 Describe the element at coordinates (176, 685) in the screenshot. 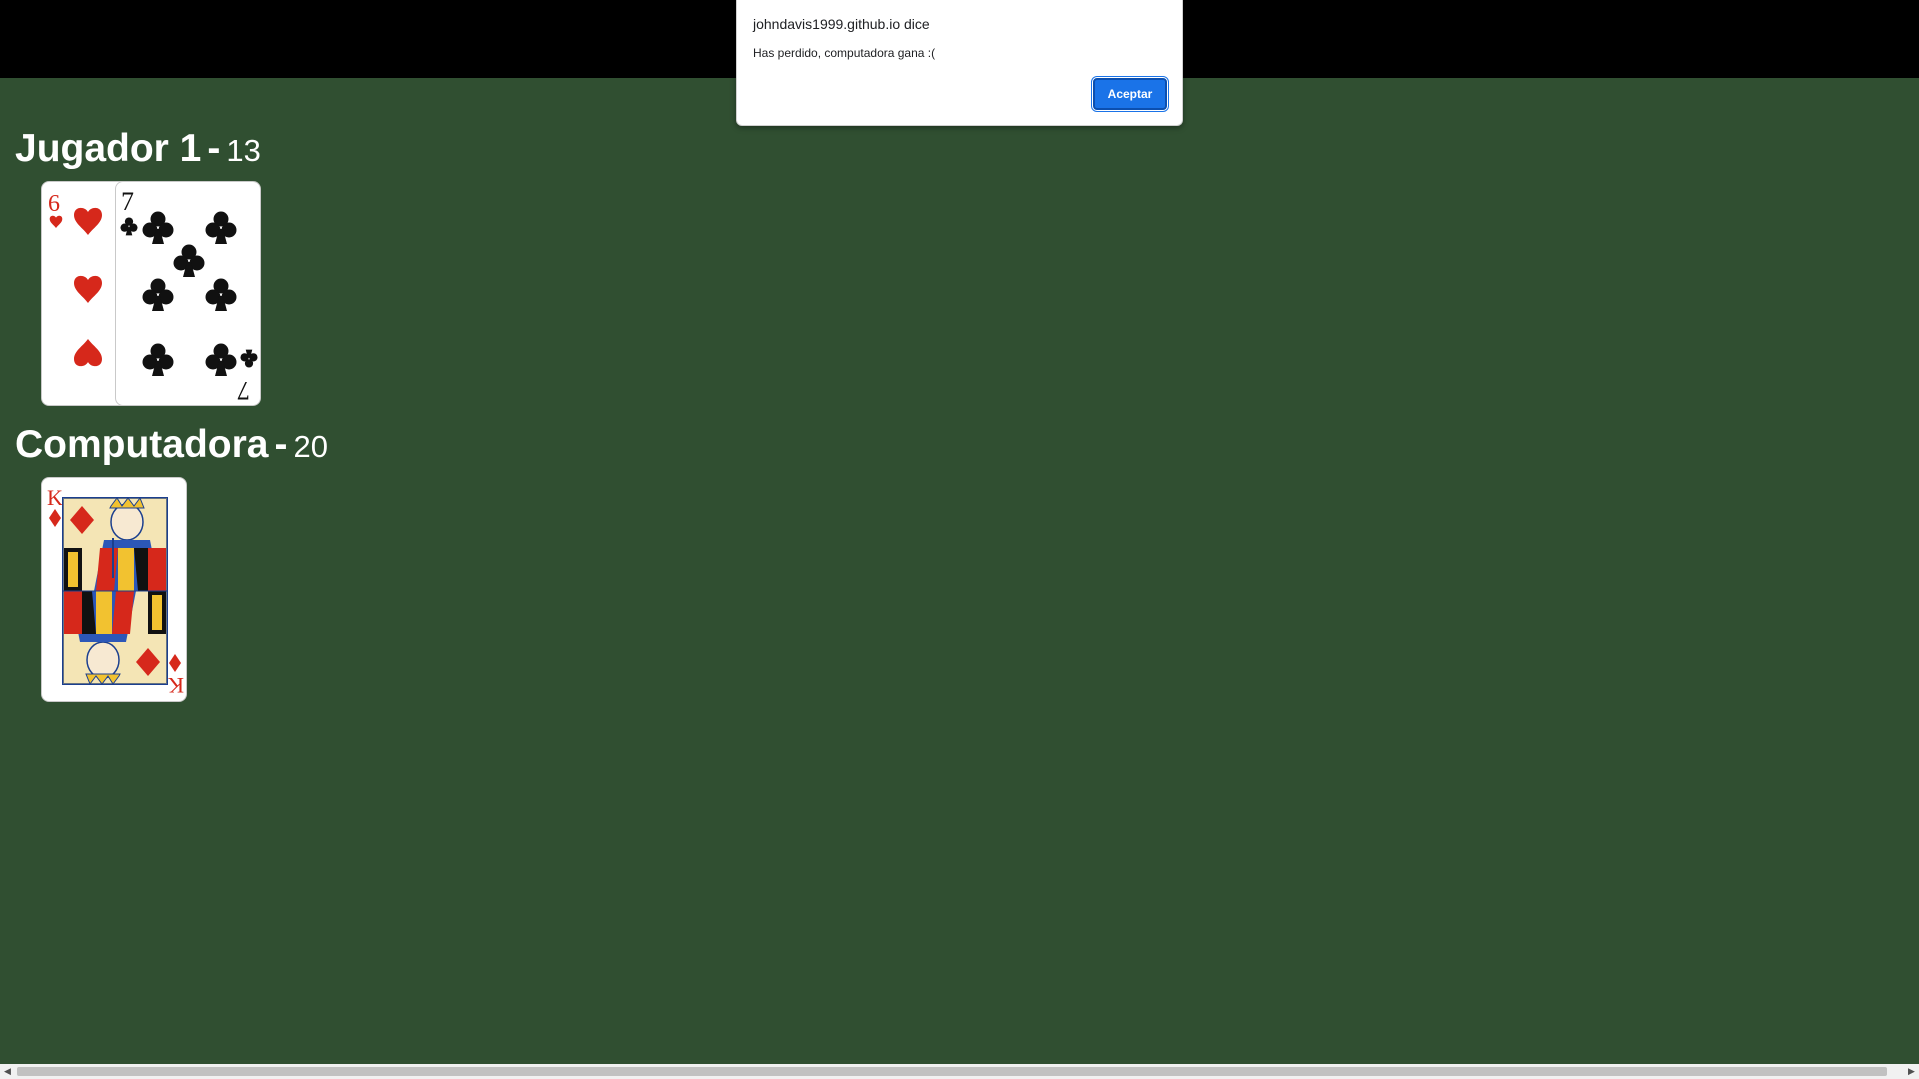

I see `card-rank-inverted: K` at that location.